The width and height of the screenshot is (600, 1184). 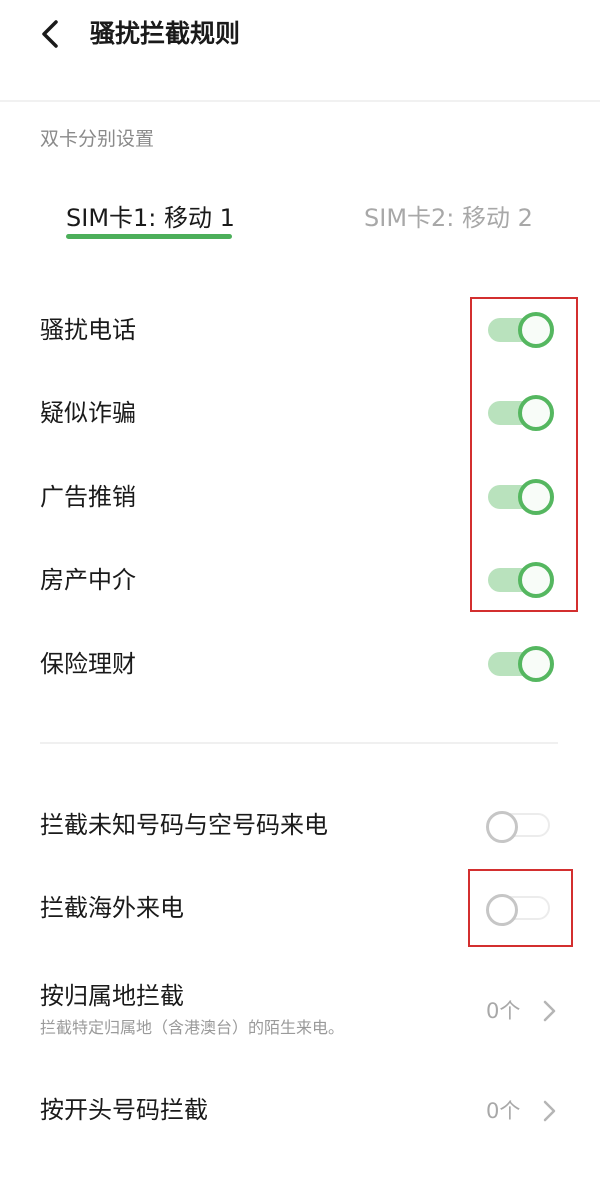 What do you see at coordinates (88, 580) in the screenshot?
I see `setting-label: 房产中介` at bounding box center [88, 580].